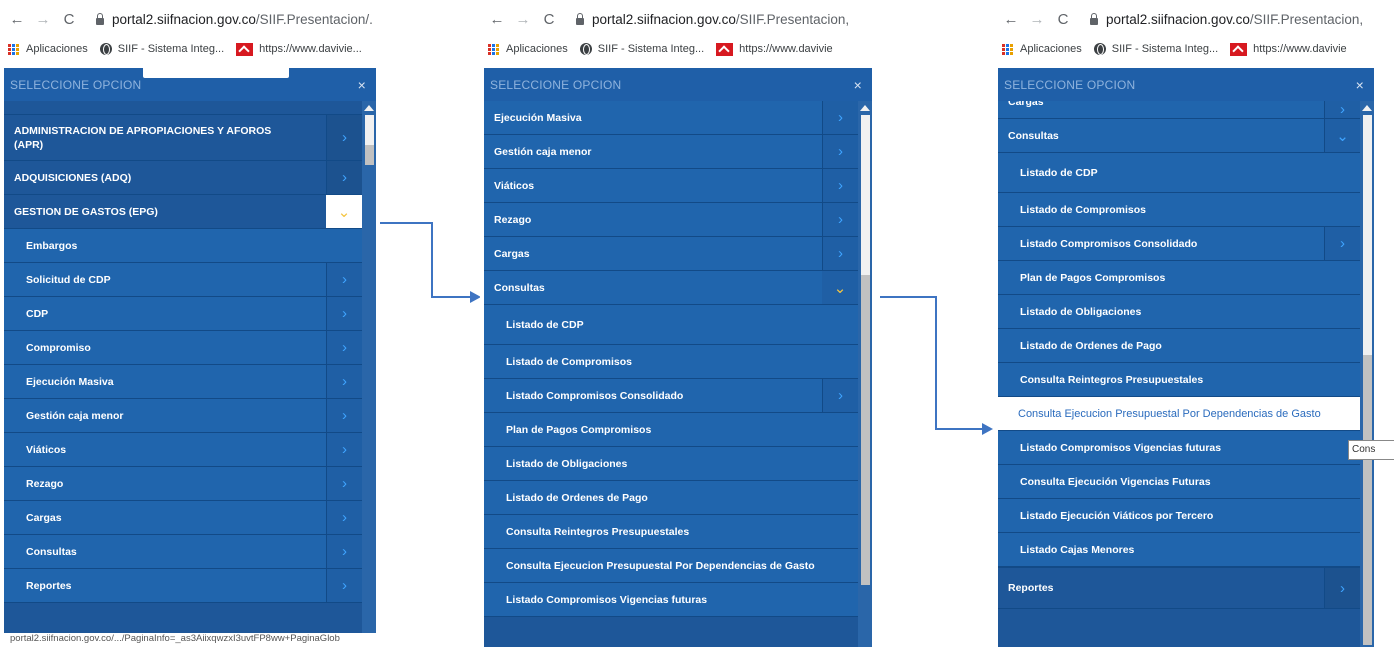 This screenshot has height=647, width=1394. I want to click on submenu-item-consultas: Consultas ›, so click(183, 552).